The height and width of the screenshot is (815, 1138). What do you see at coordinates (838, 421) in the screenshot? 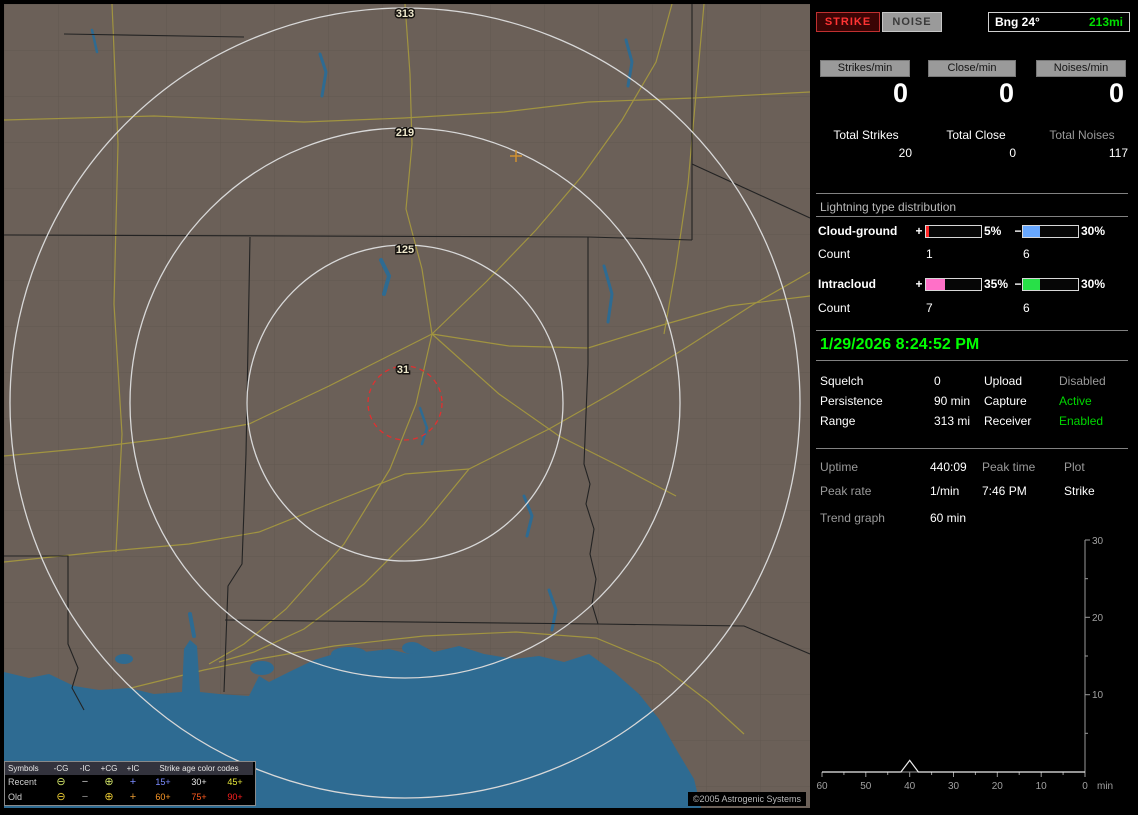
I see `range-label: Range` at bounding box center [838, 421].